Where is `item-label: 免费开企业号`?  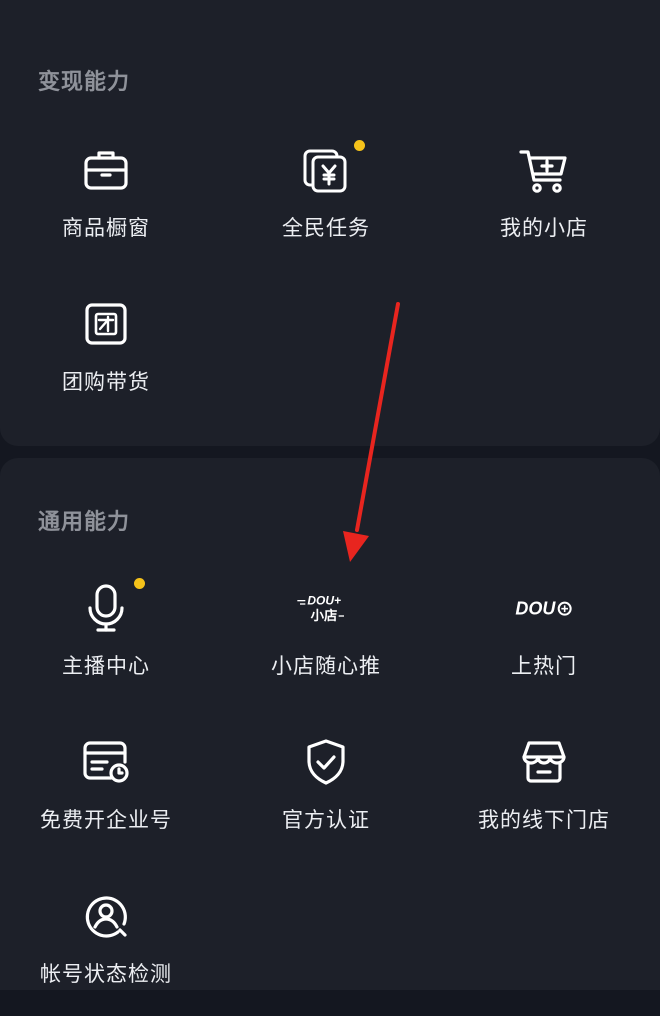
item-label: 免费开企业号 is located at coordinates (106, 820).